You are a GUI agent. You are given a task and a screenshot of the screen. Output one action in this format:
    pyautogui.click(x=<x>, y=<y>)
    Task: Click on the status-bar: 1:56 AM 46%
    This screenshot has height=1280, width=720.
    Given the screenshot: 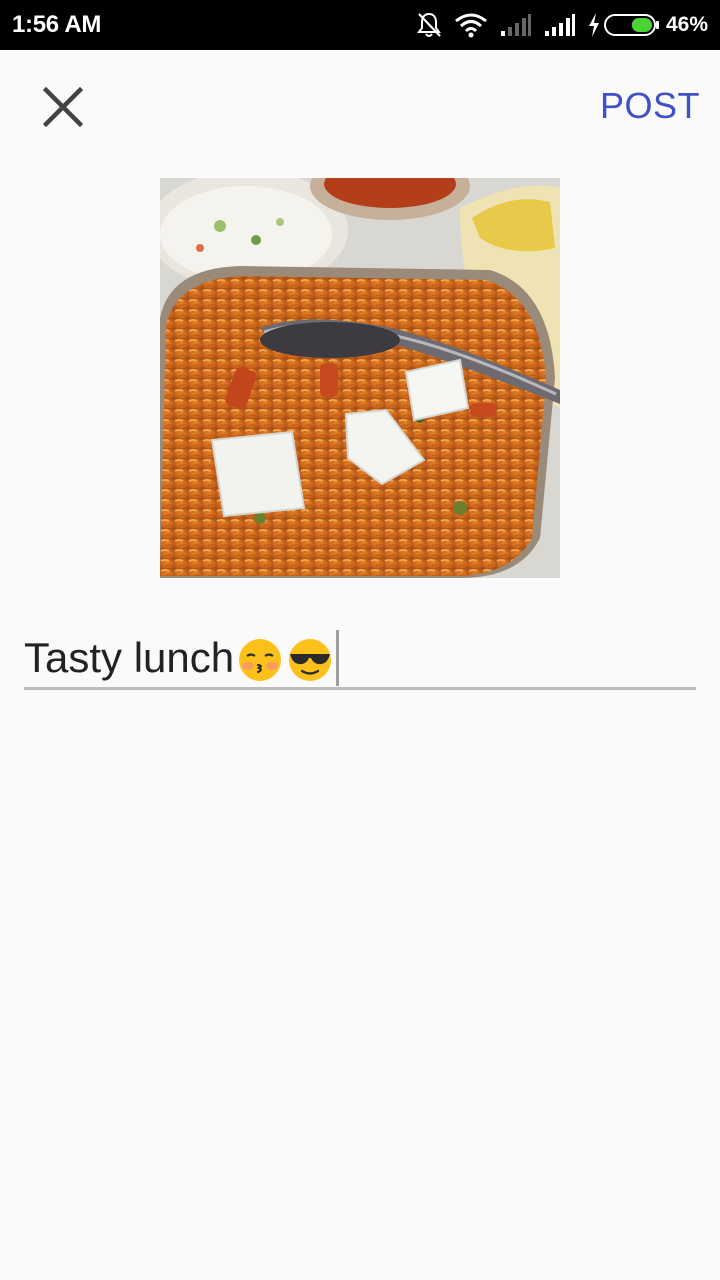 What is the action you would take?
    pyautogui.click(x=360, y=25)
    